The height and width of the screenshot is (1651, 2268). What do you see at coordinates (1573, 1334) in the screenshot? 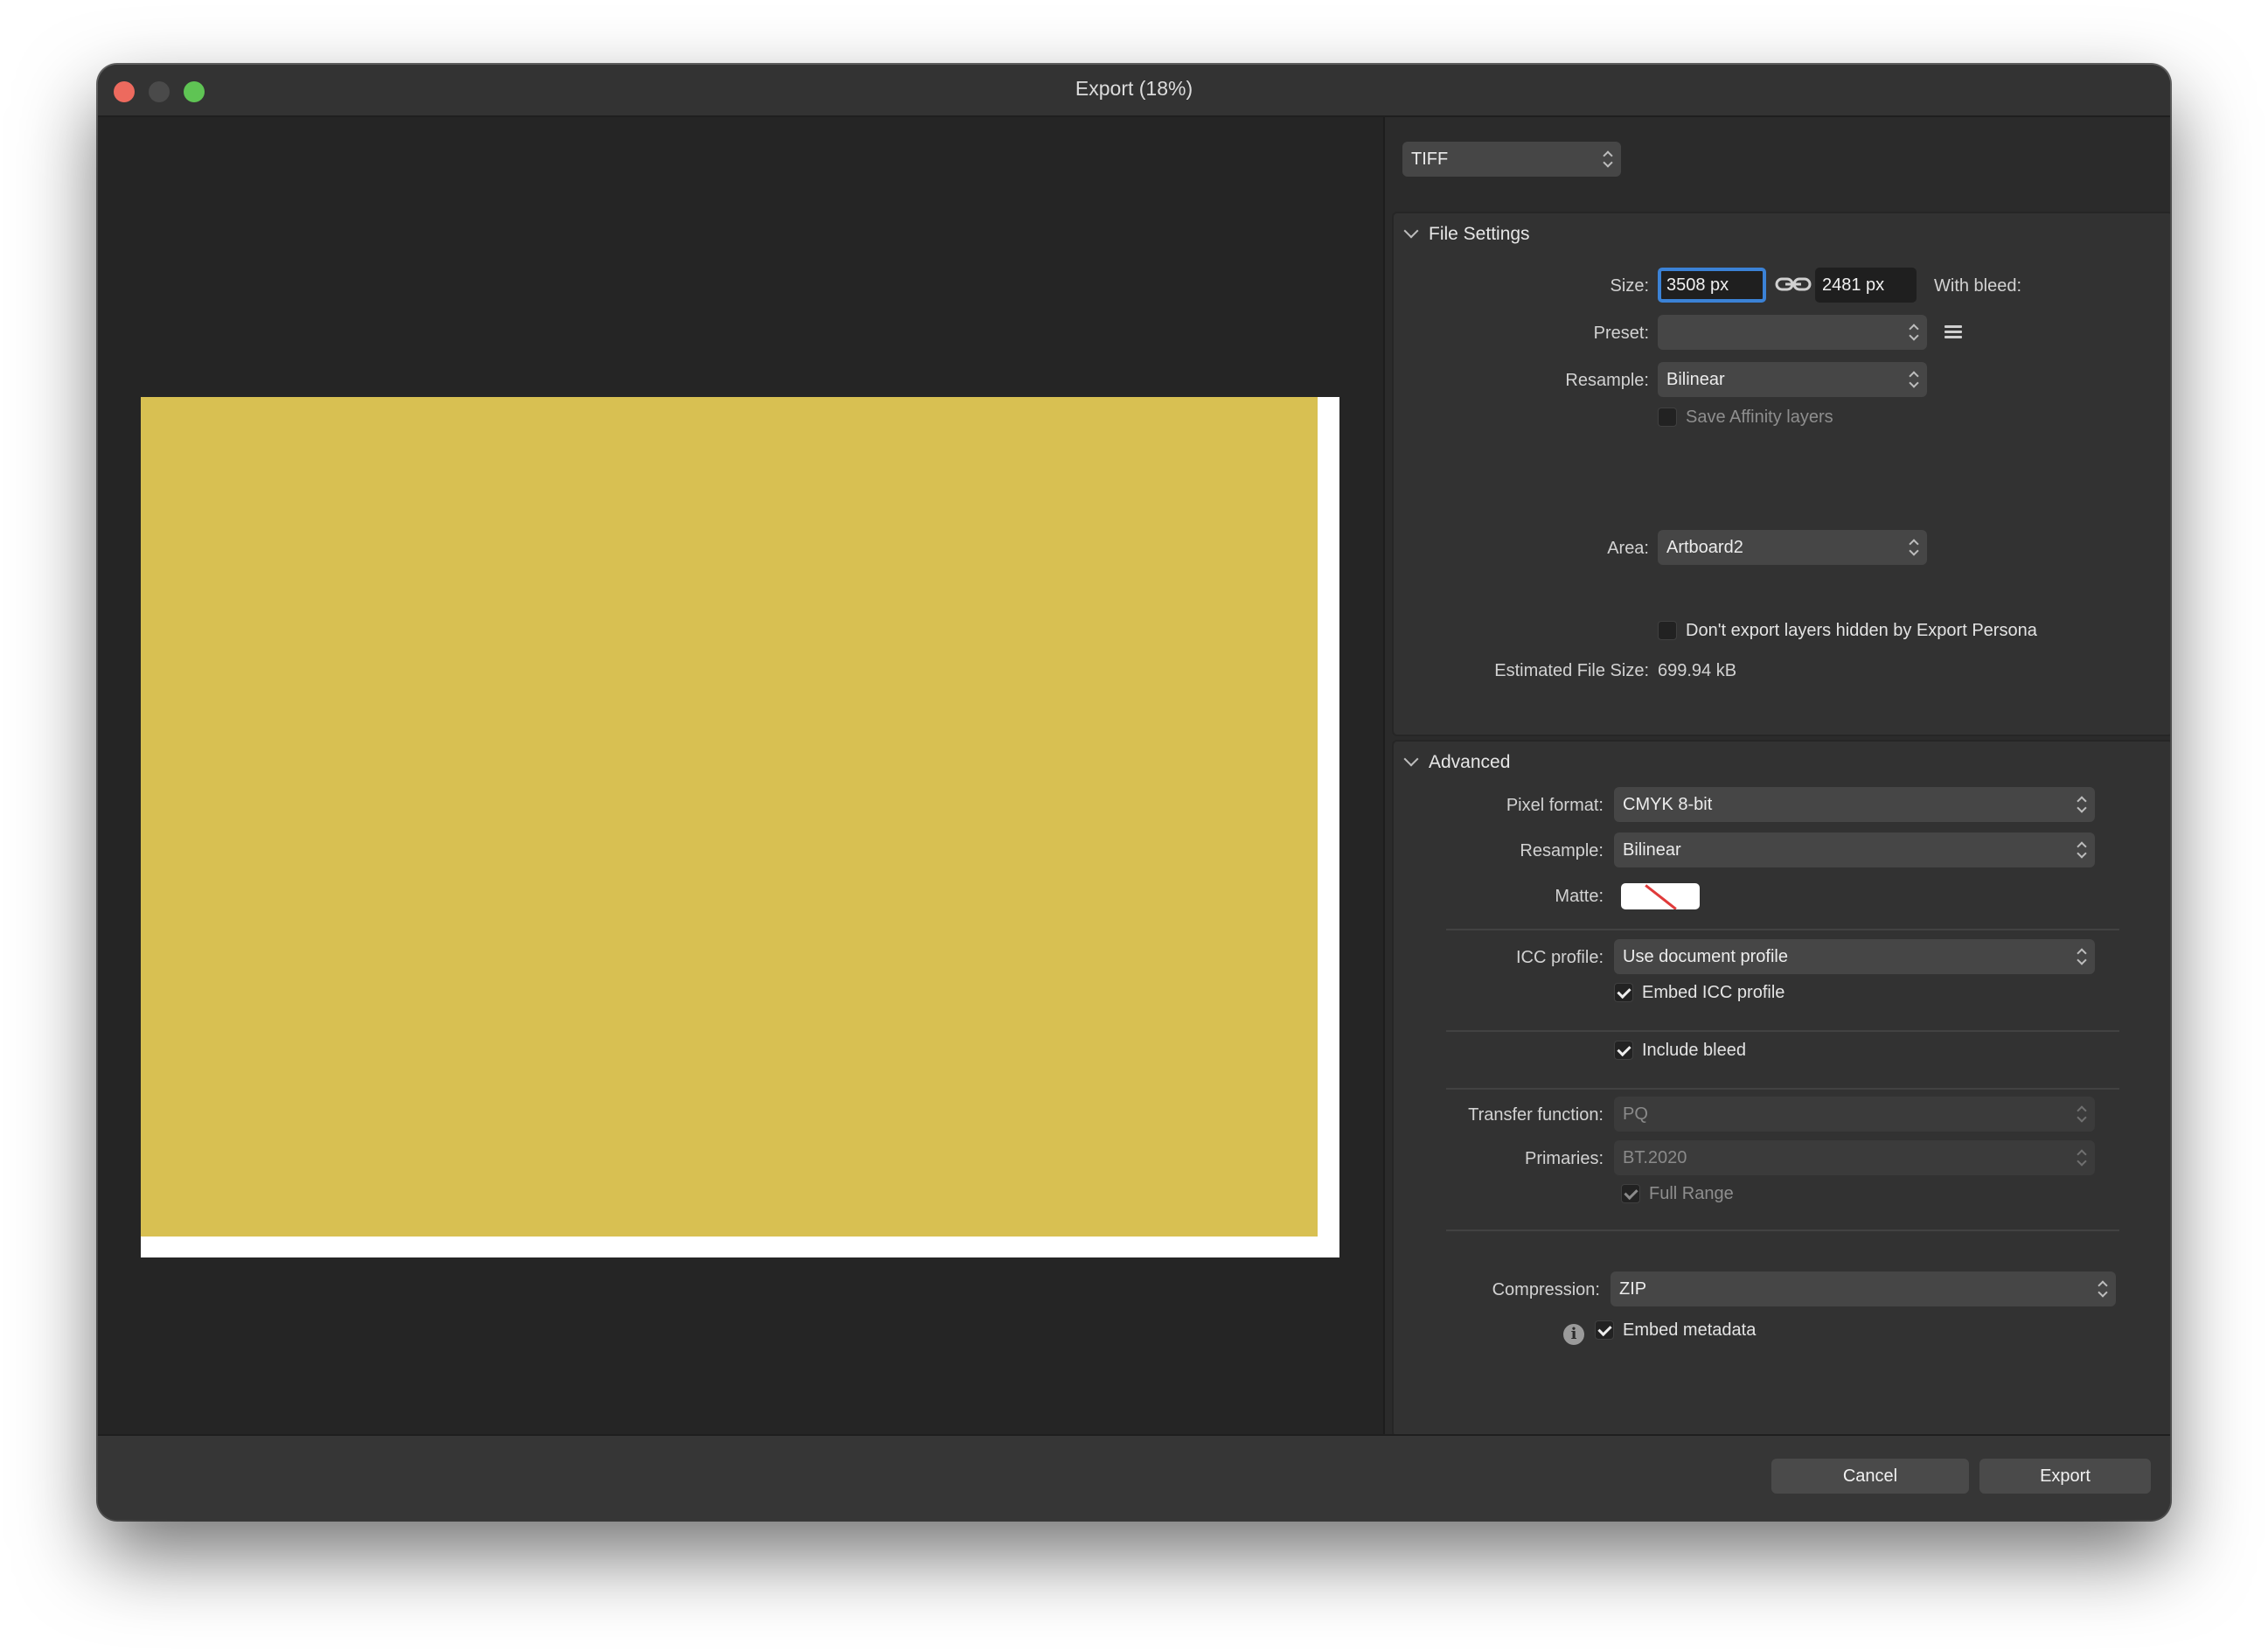
I see `info-icon: i` at bounding box center [1573, 1334].